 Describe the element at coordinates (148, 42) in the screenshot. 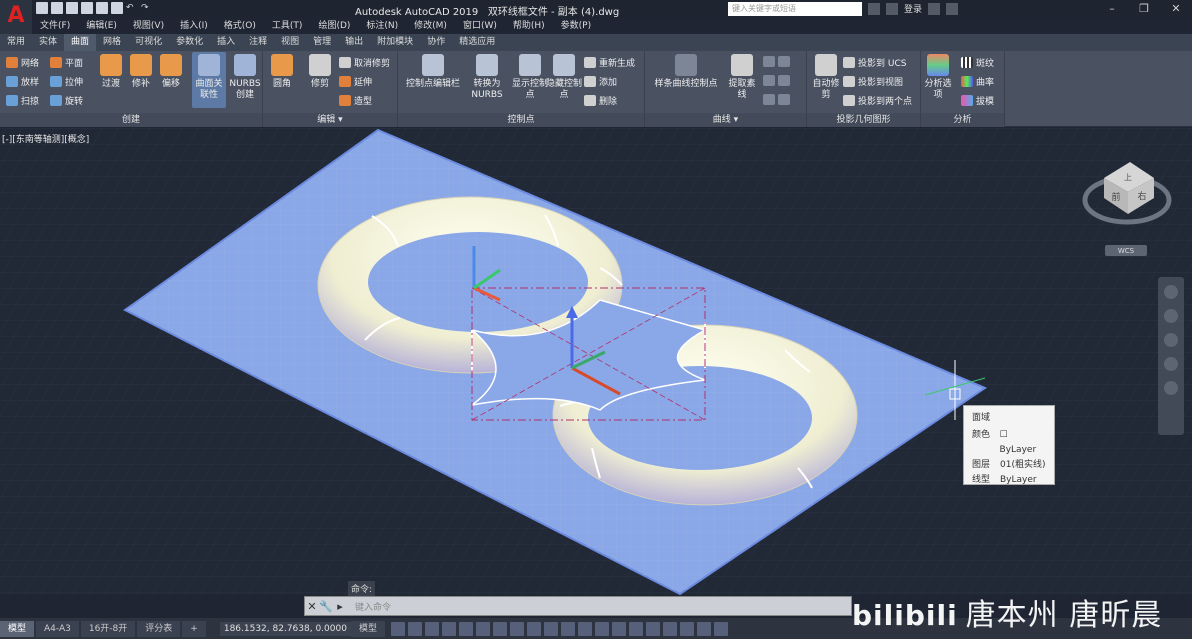

I see `tab-visualize: 可视化` at that location.